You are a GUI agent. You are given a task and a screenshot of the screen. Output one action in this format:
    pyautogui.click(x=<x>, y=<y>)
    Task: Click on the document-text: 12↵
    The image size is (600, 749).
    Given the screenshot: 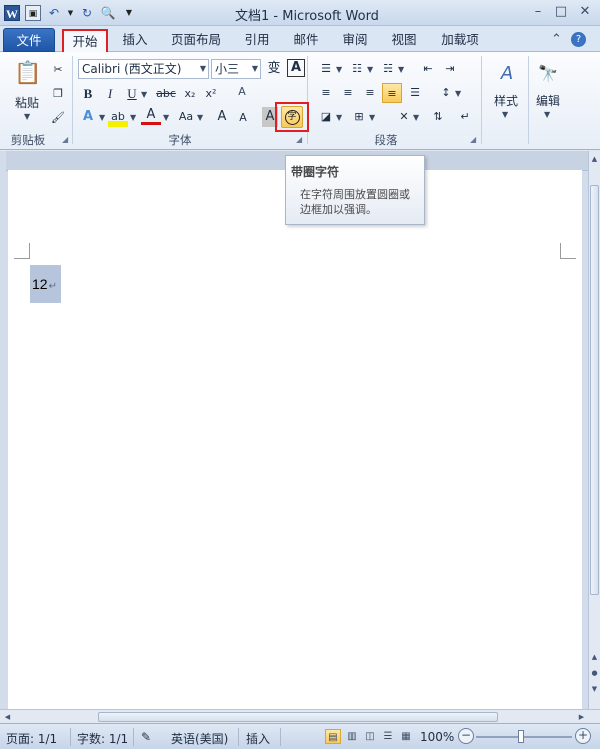 What is the action you would take?
    pyautogui.click(x=44, y=284)
    